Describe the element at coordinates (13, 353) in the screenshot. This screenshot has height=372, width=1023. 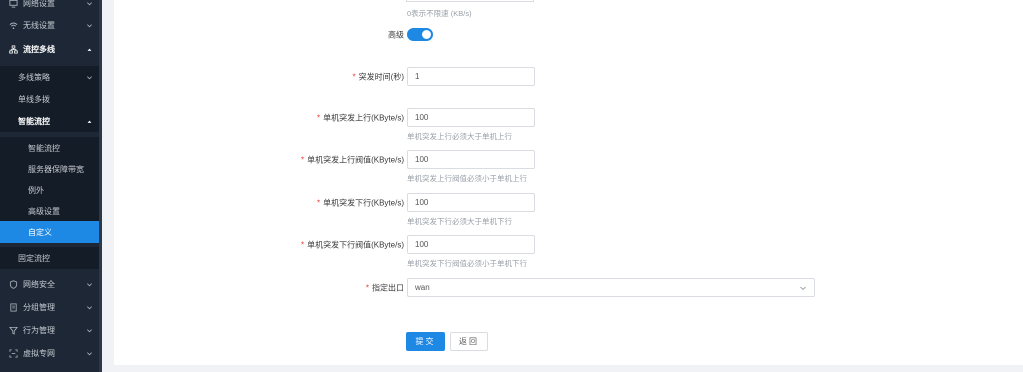
I see `vpn-icon` at that location.